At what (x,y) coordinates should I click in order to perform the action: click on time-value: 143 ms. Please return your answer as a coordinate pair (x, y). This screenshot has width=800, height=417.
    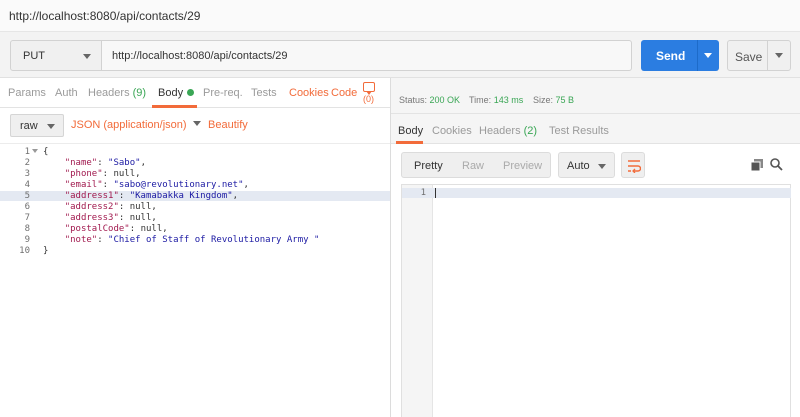
    Looking at the image, I should click on (508, 100).